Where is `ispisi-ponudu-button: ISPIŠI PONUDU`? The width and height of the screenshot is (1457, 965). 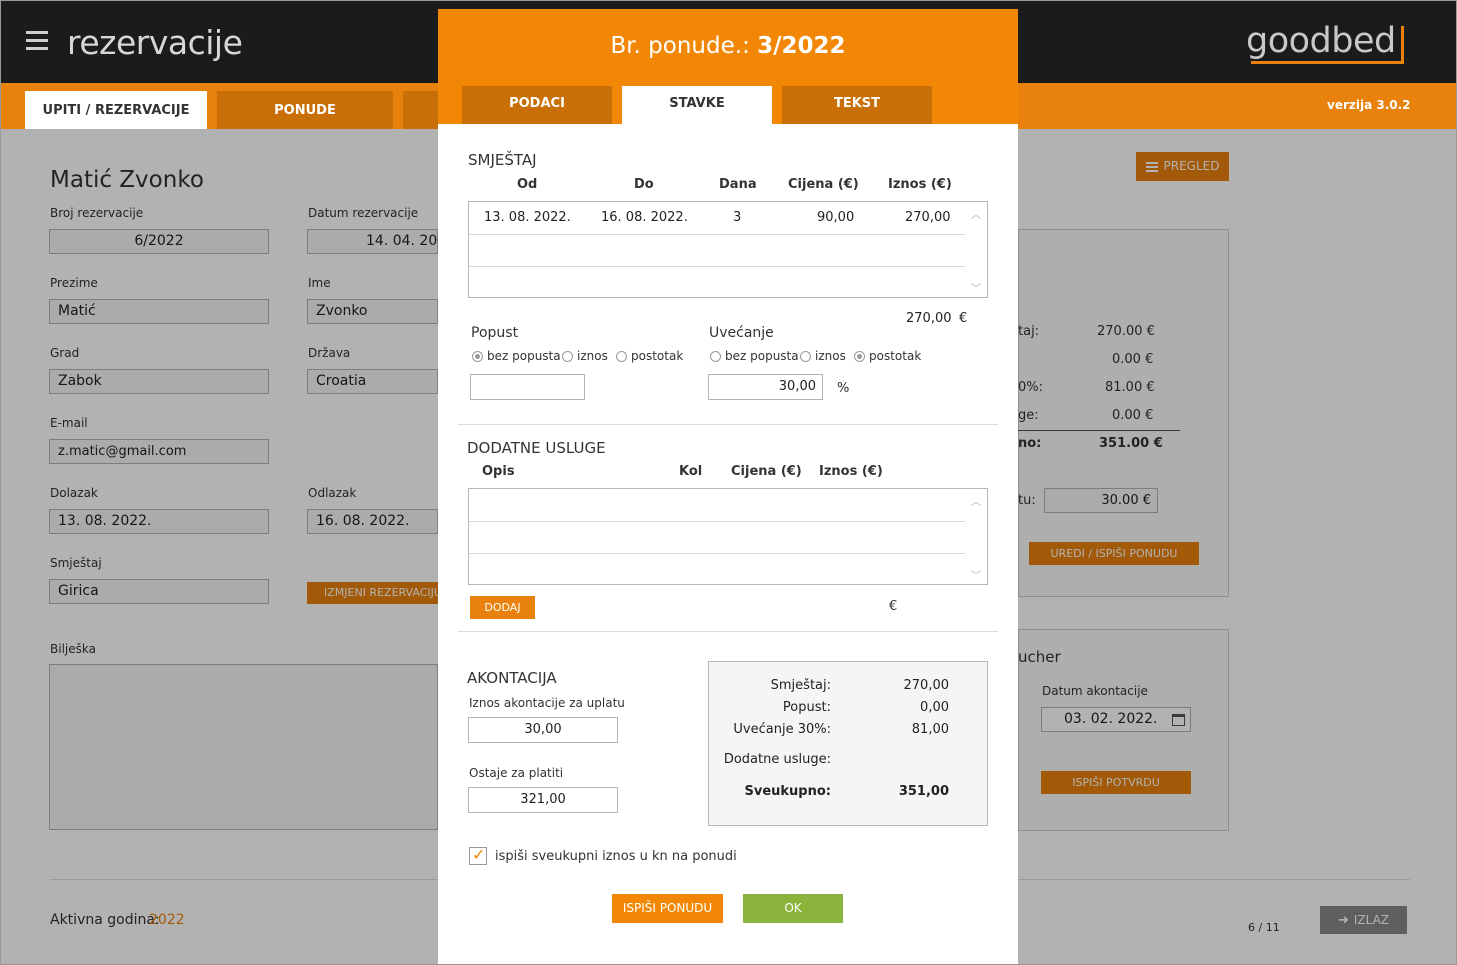
ispisi-ponudu-button: ISPIŠI PONUDU is located at coordinates (667, 908).